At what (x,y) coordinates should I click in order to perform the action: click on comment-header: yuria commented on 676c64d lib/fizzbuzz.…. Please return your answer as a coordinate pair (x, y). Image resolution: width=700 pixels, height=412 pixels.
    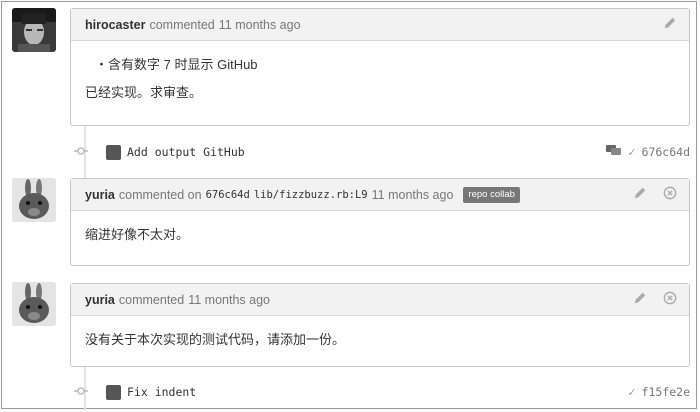
    Looking at the image, I should click on (380, 195).